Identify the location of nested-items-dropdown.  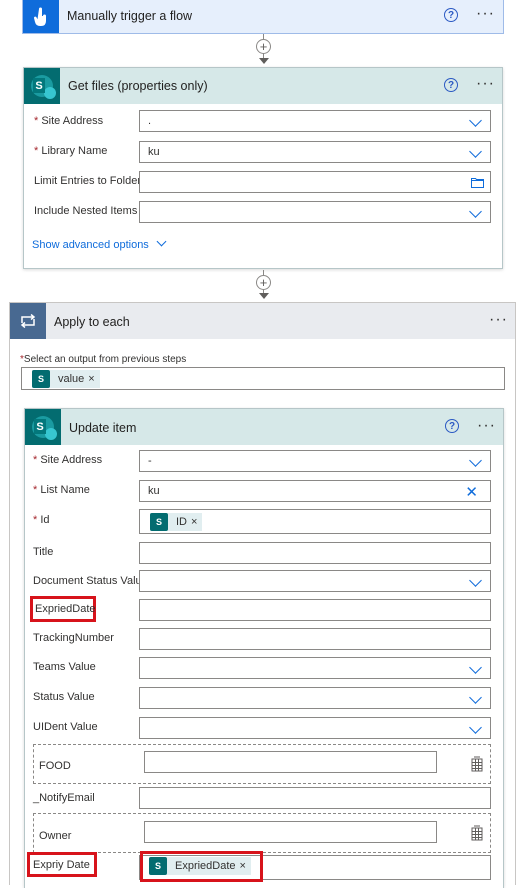
(315, 212).